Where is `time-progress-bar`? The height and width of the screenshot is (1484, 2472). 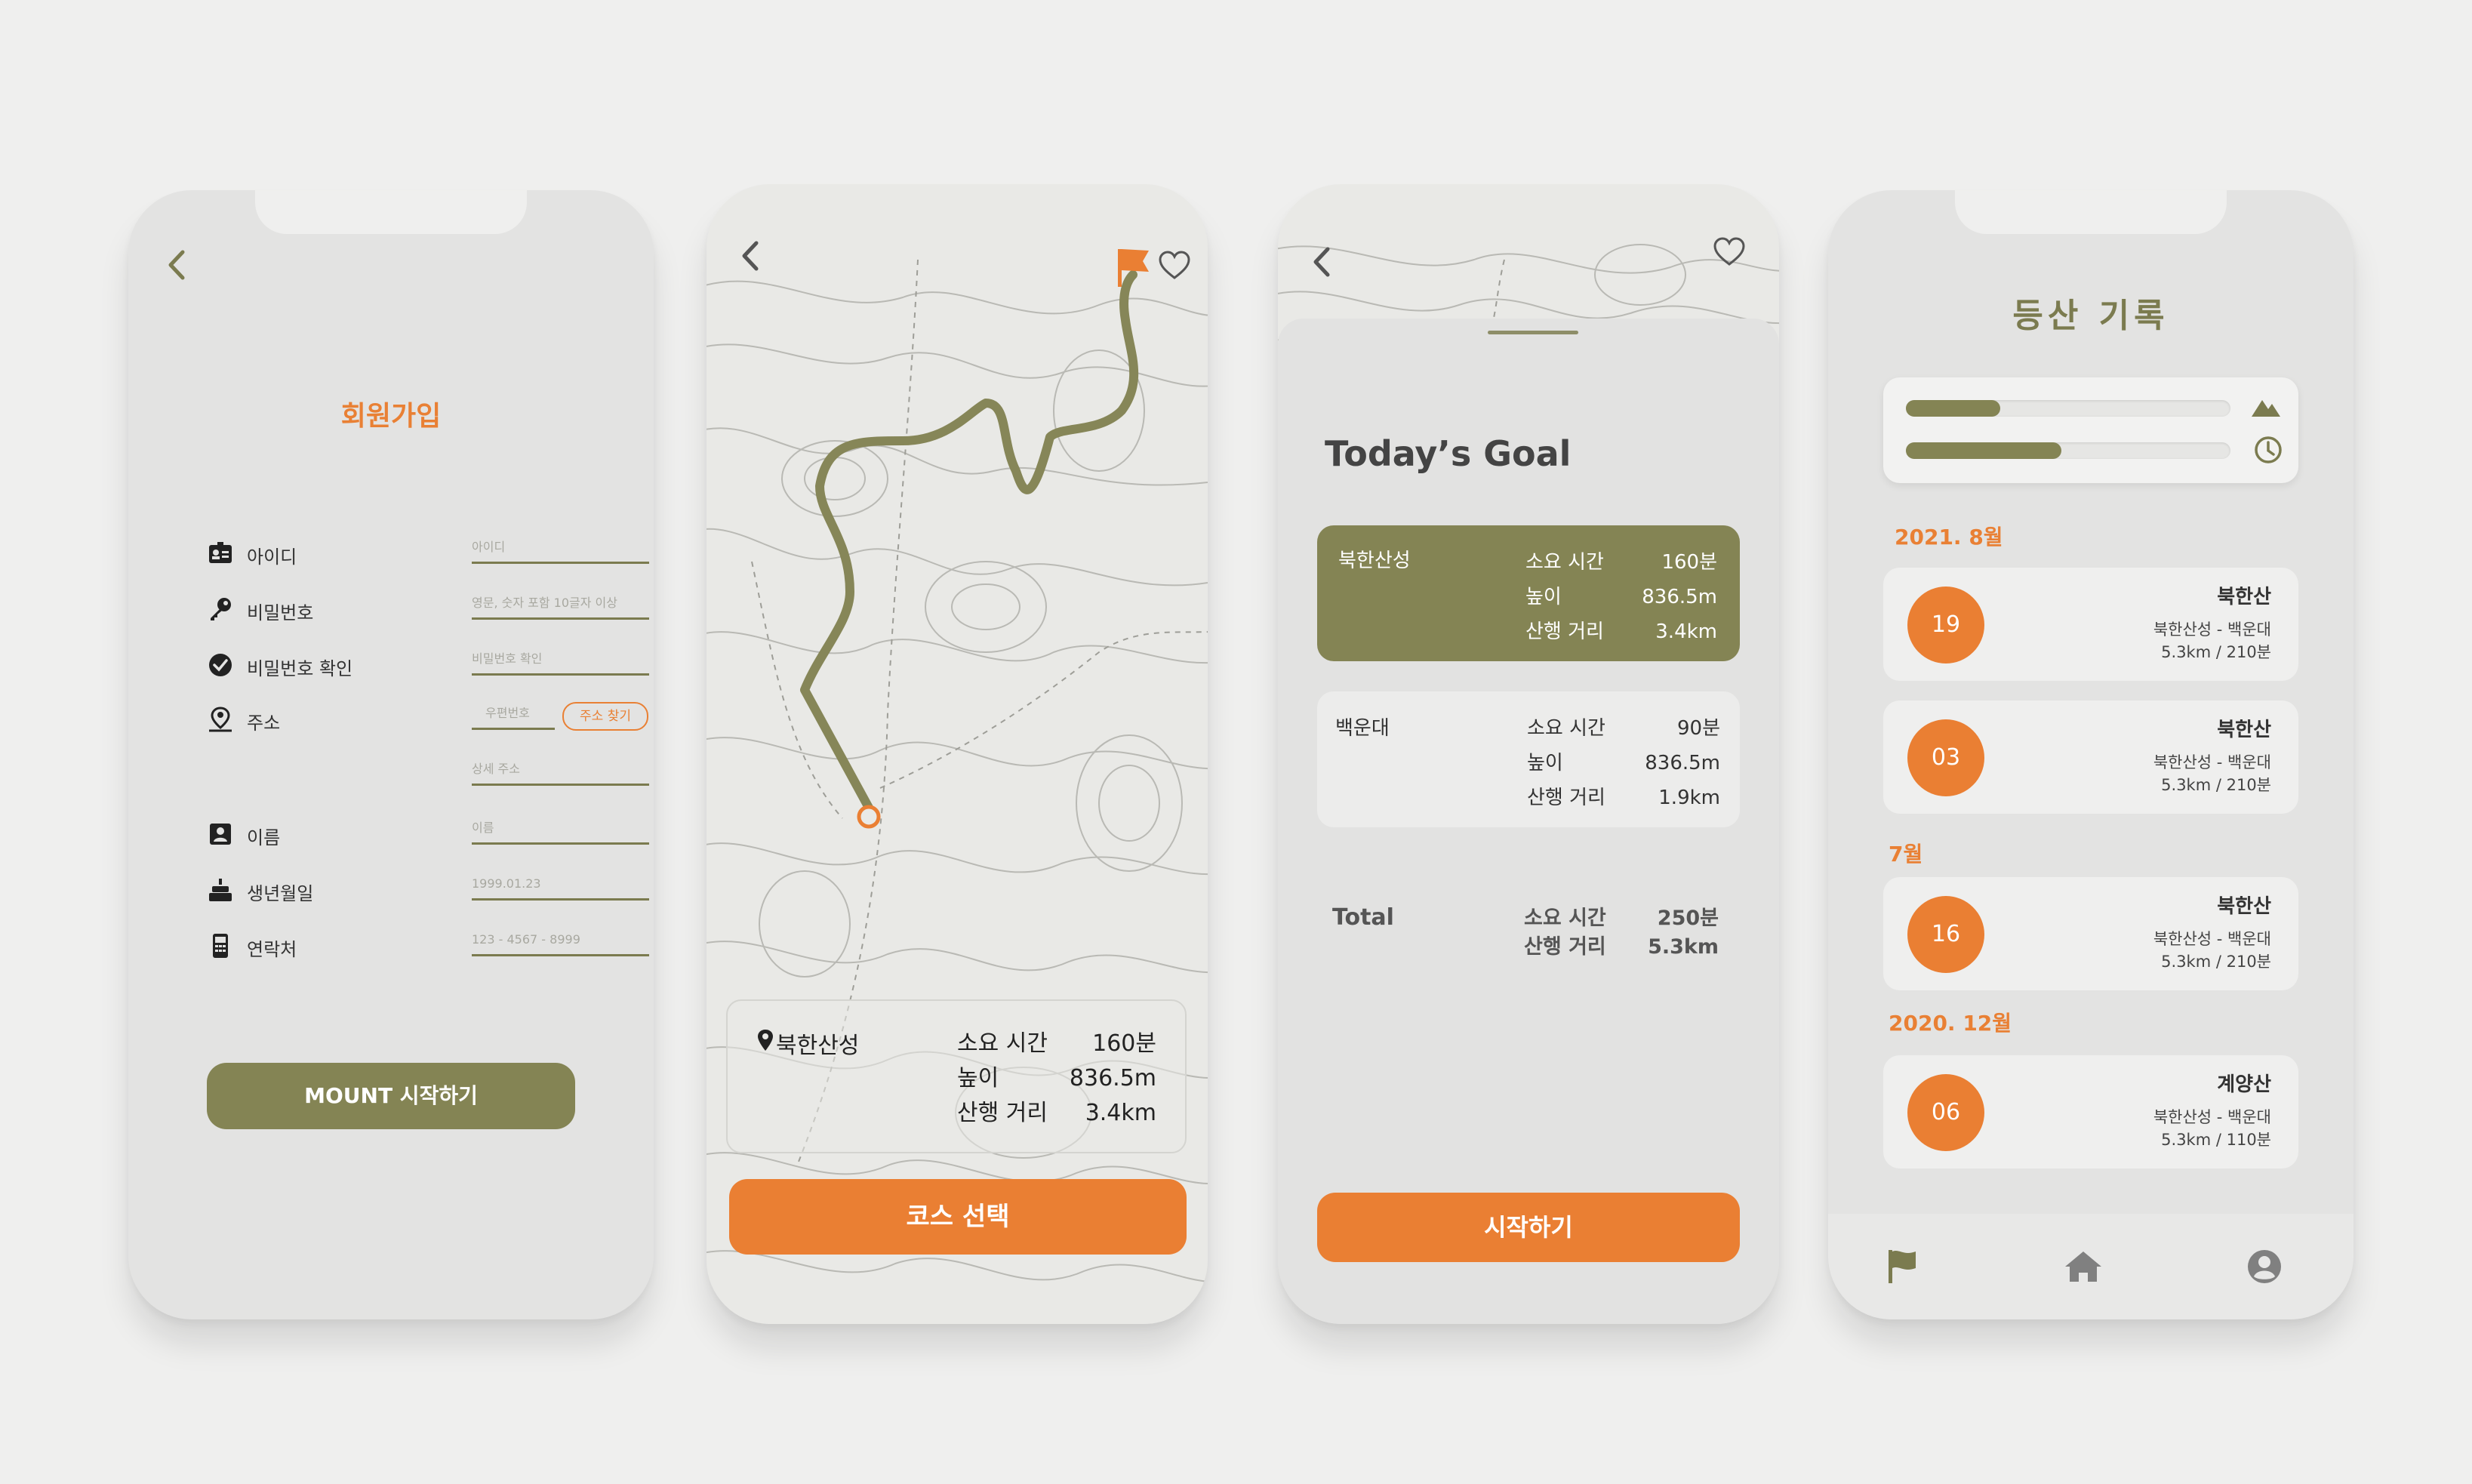
time-progress-bar is located at coordinates (2068, 450).